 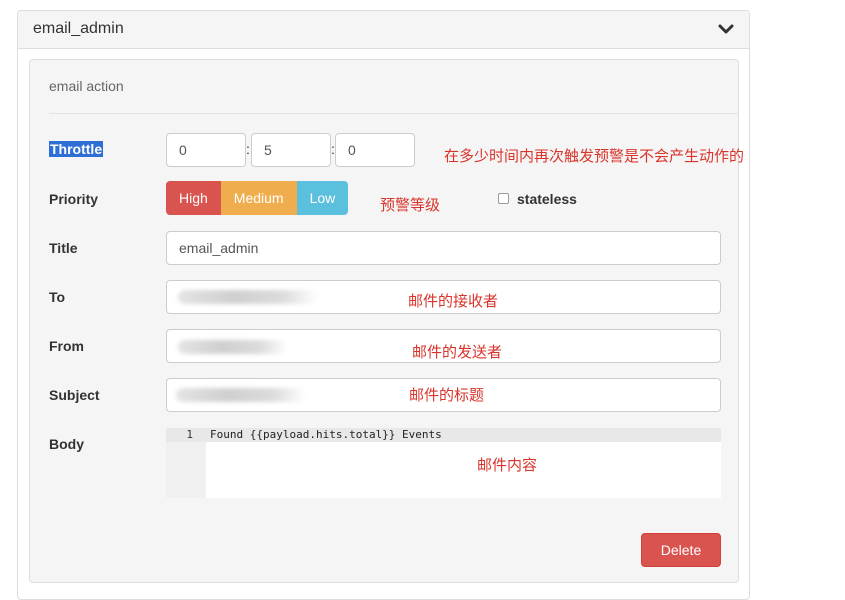 What do you see at coordinates (443, 248) in the screenshot?
I see `title-input: email_admin` at bounding box center [443, 248].